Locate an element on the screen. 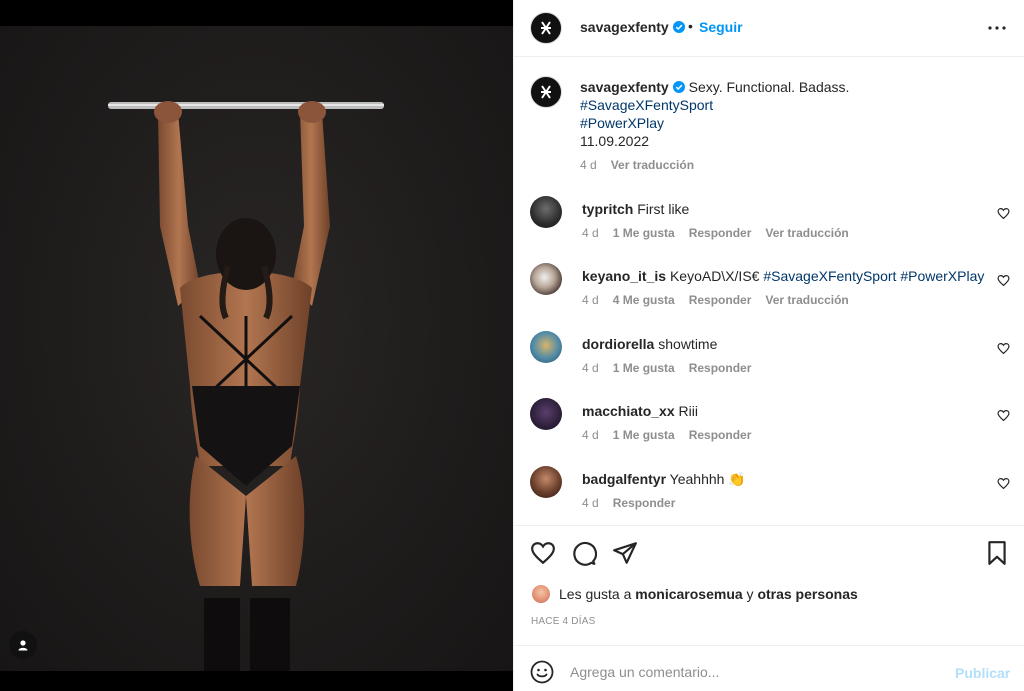 The image size is (1024, 691). others-link: otras personas is located at coordinates (807, 594).